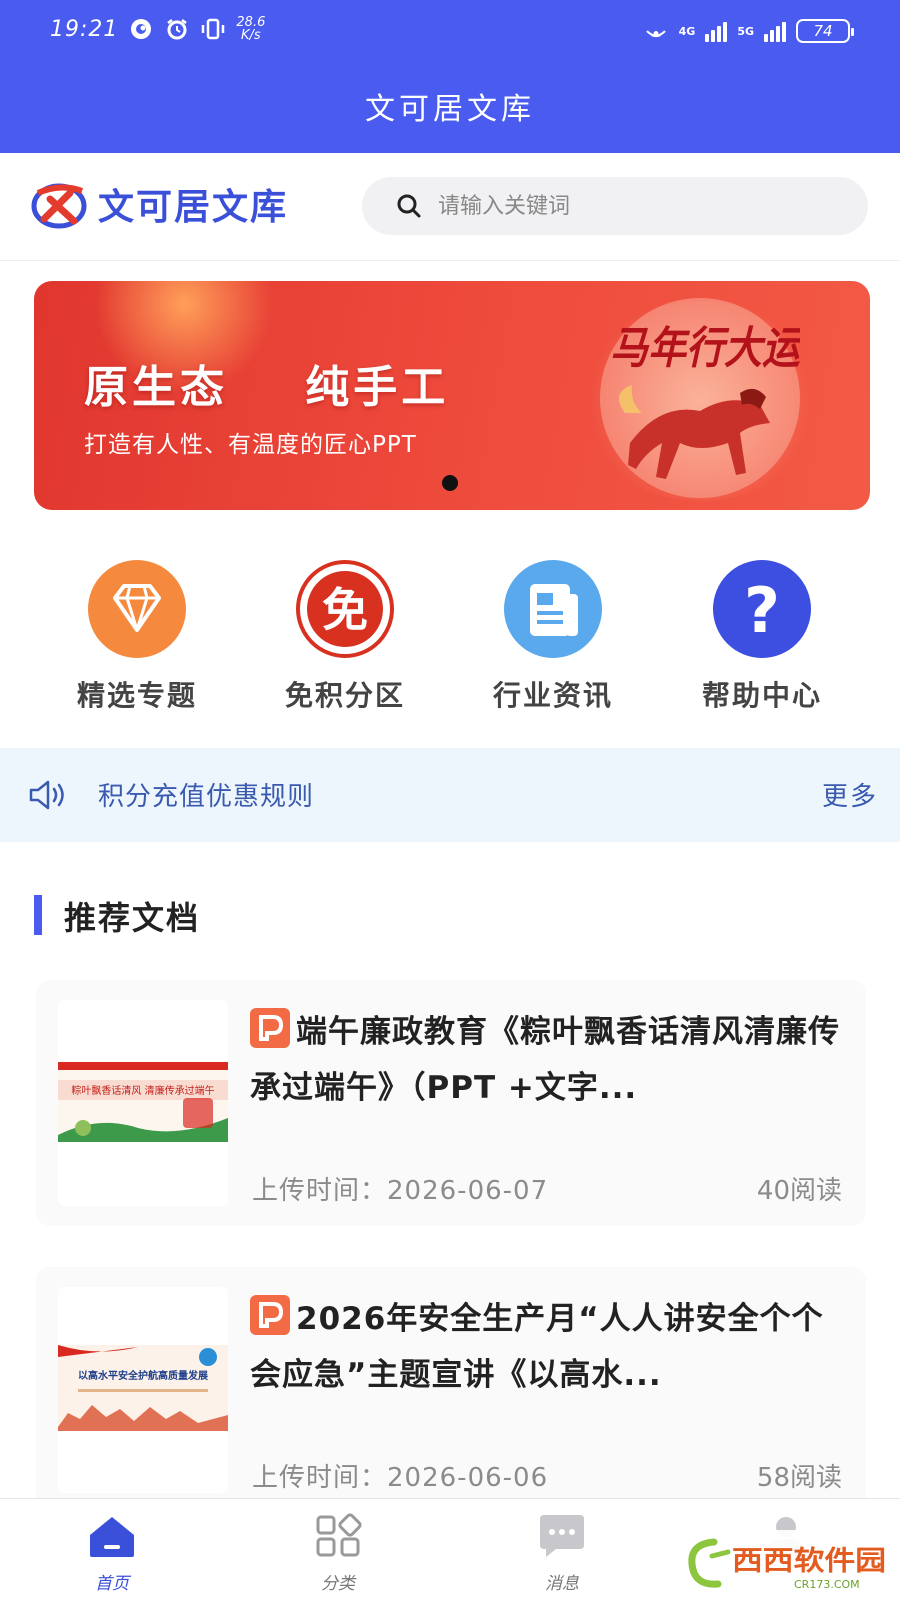 This screenshot has height=1600, width=900. I want to click on nav-item-category: 分类, so click(338, 1553).